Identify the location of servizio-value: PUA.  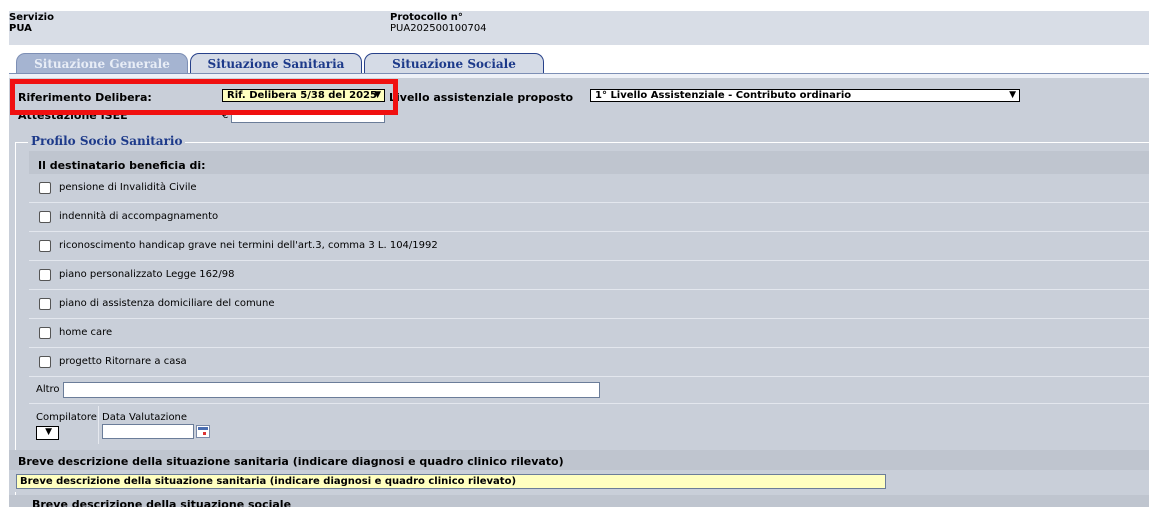
(20, 28).